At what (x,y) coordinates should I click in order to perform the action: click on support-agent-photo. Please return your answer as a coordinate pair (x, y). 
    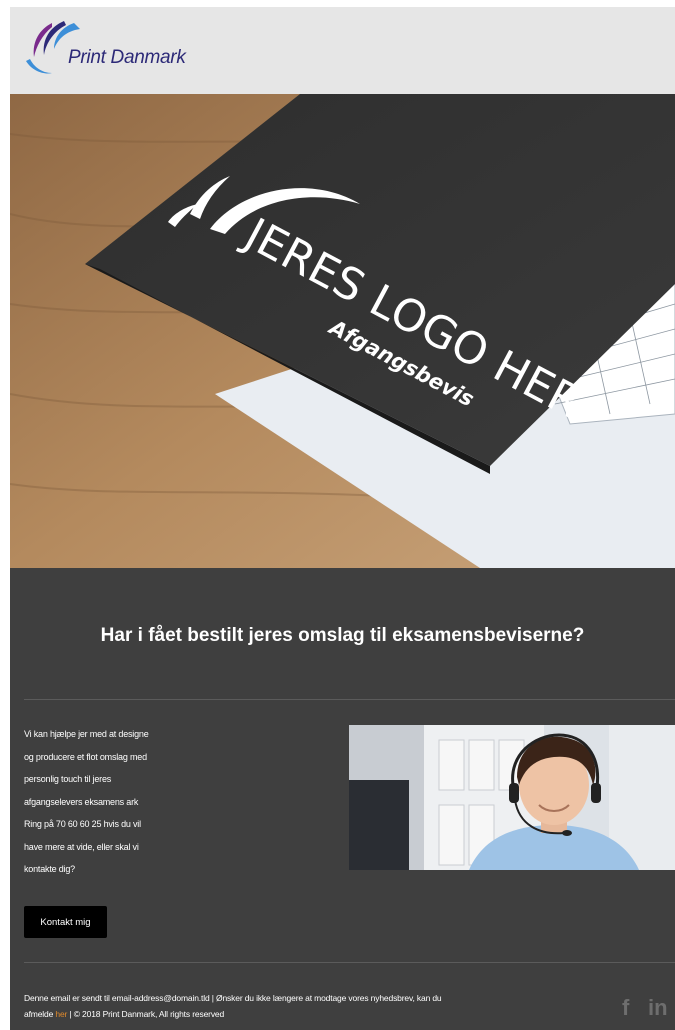
    Looking at the image, I should click on (512, 797).